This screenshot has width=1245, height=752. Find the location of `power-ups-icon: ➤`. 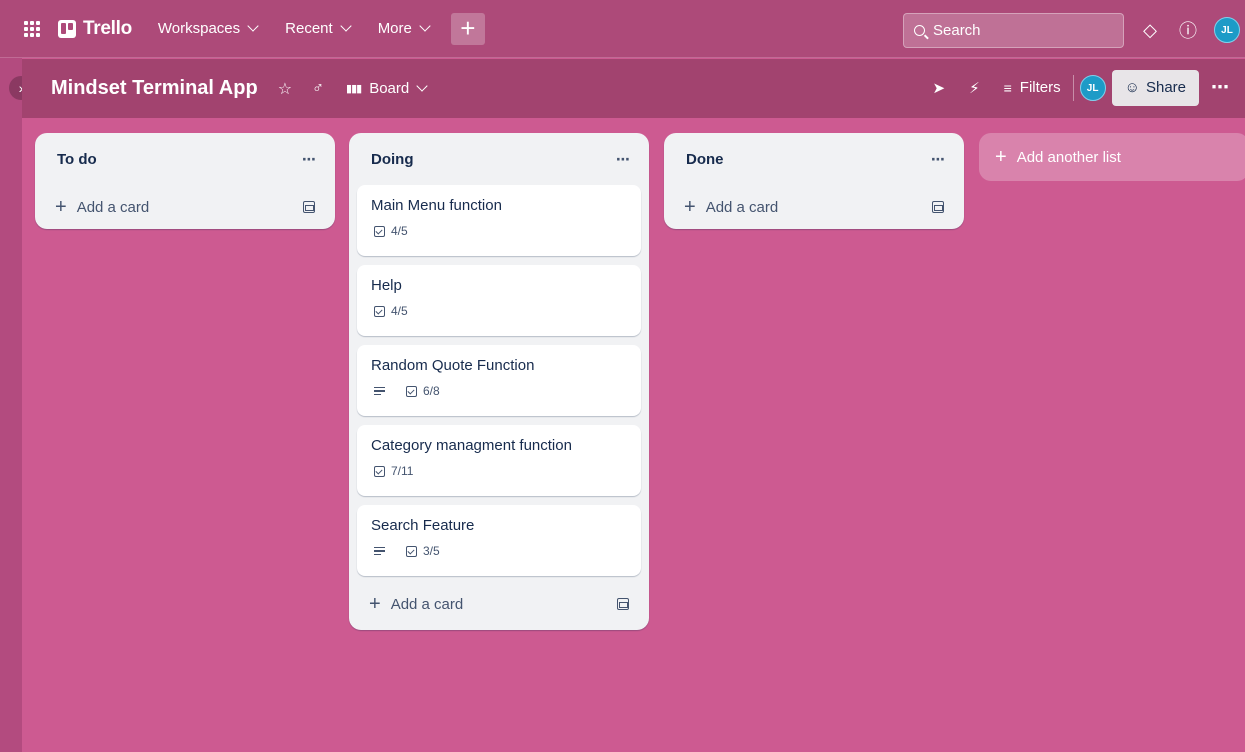

power-ups-icon: ➤ is located at coordinates (939, 88).